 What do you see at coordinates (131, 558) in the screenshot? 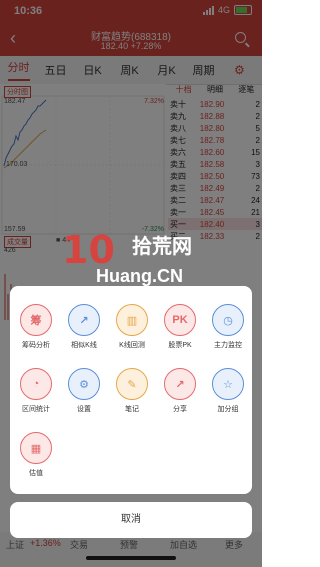
I see `home-indicator` at bounding box center [131, 558].